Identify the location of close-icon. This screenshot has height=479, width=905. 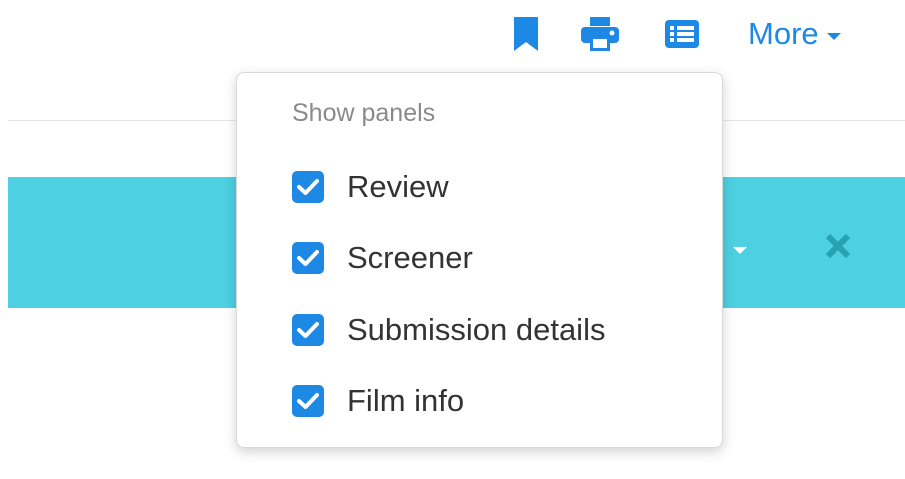
(838, 246).